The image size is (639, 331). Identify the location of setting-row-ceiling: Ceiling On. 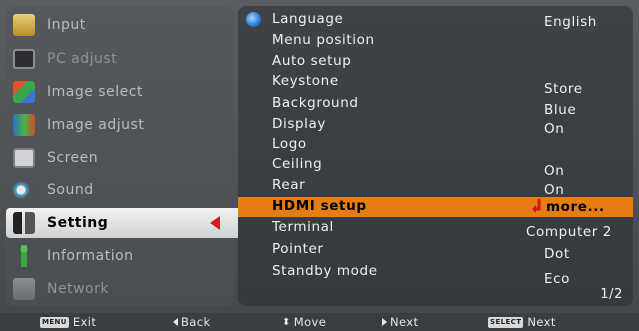
(435, 167).